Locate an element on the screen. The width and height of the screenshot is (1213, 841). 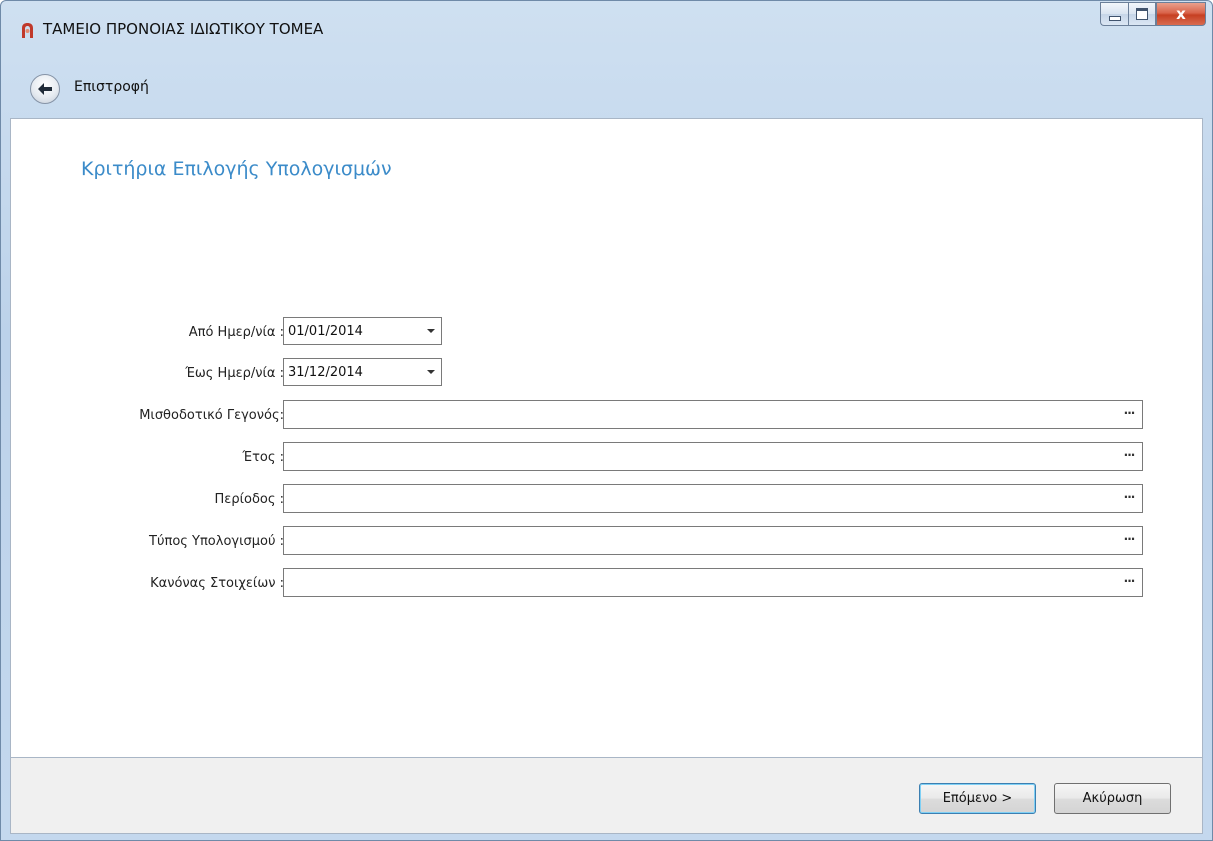
form-row-data-rule: Κανόνας Στοιχείων : ··· is located at coordinates (607, 583).